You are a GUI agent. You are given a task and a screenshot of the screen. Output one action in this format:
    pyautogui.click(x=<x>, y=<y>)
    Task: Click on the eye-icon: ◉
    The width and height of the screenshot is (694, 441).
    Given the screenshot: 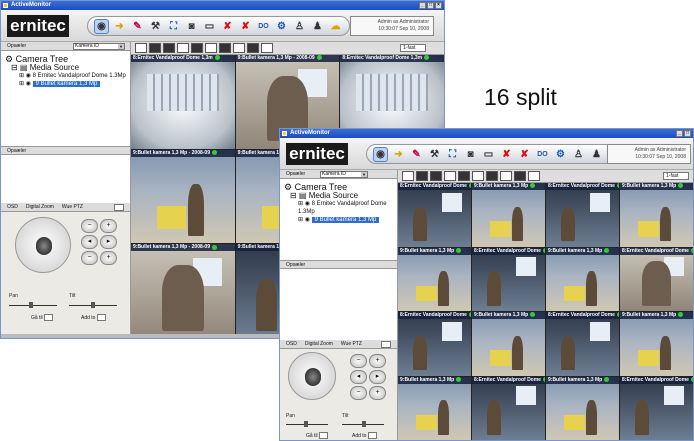 What is the action you would take?
    pyautogui.click(x=380, y=154)
    